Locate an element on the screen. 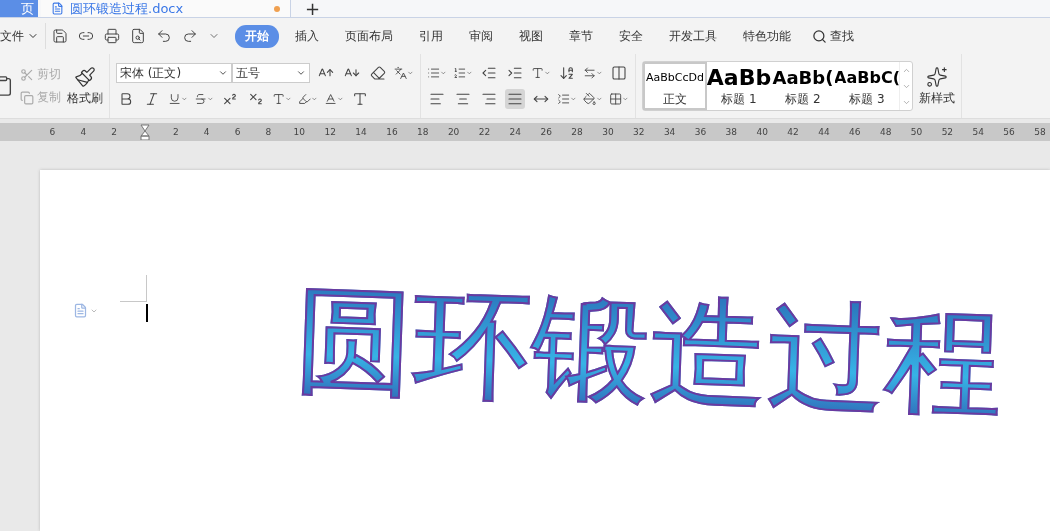 The width and height of the screenshot is (1050, 531). undo-icon is located at coordinates (164, 36).